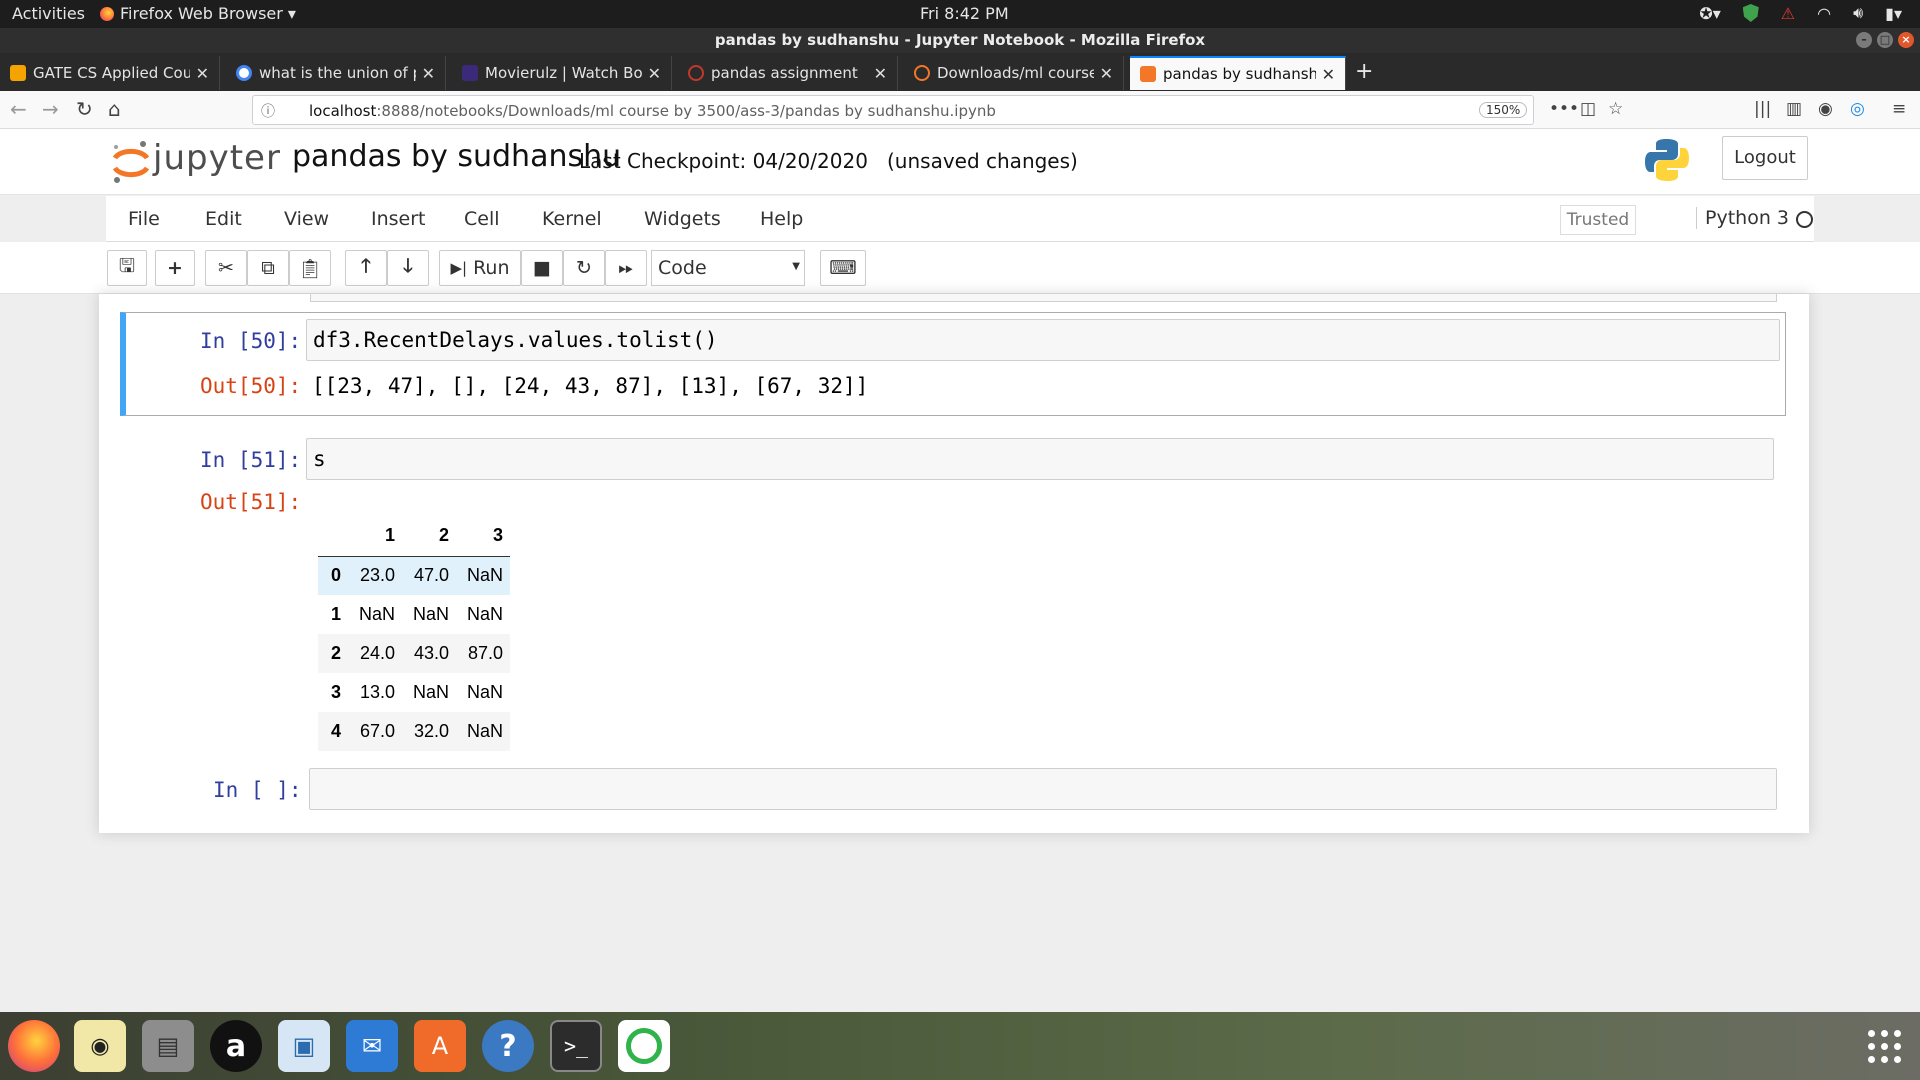 This screenshot has height=1080, width=1920. I want to click on rhythmbox-icon: ◉, so click(100, 1046).